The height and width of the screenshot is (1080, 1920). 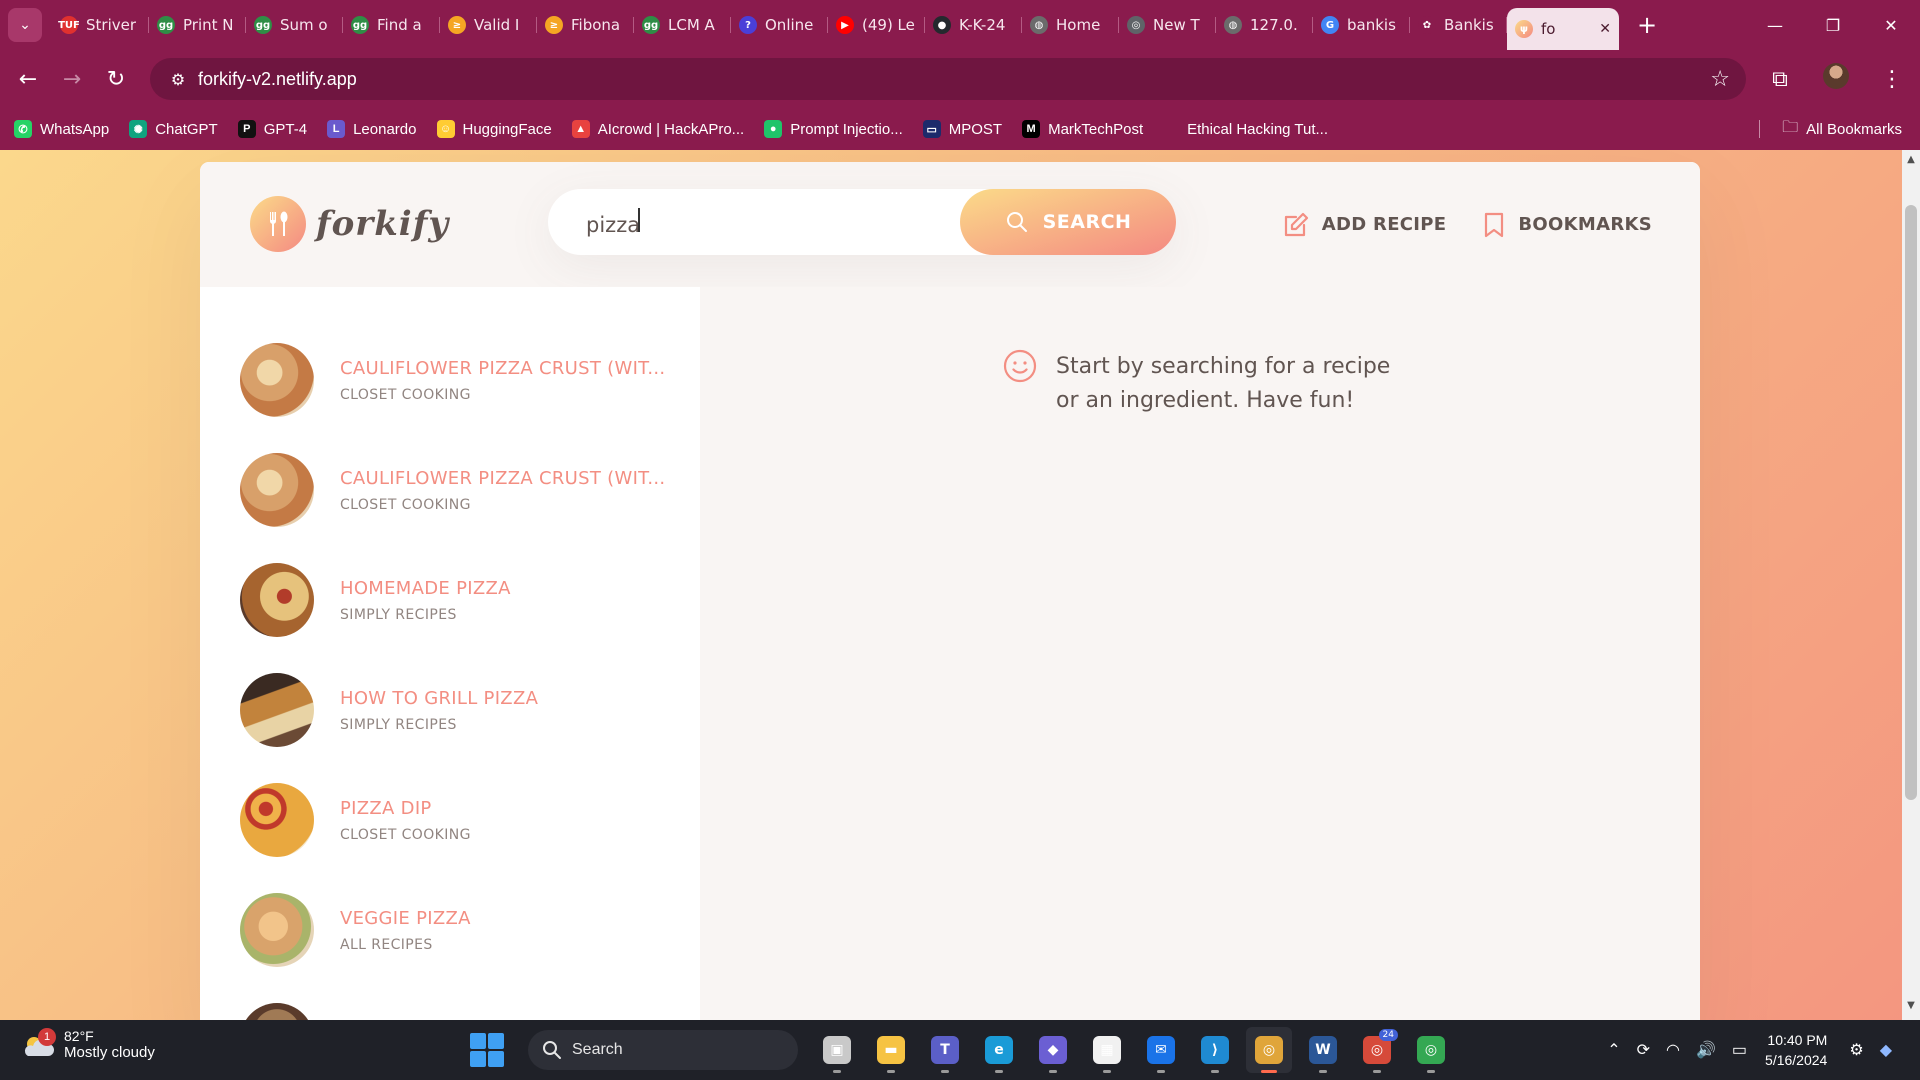 I want to click on preview-data: PIZZA DIP CLOSET COOKING, so click(x=405, y=820).